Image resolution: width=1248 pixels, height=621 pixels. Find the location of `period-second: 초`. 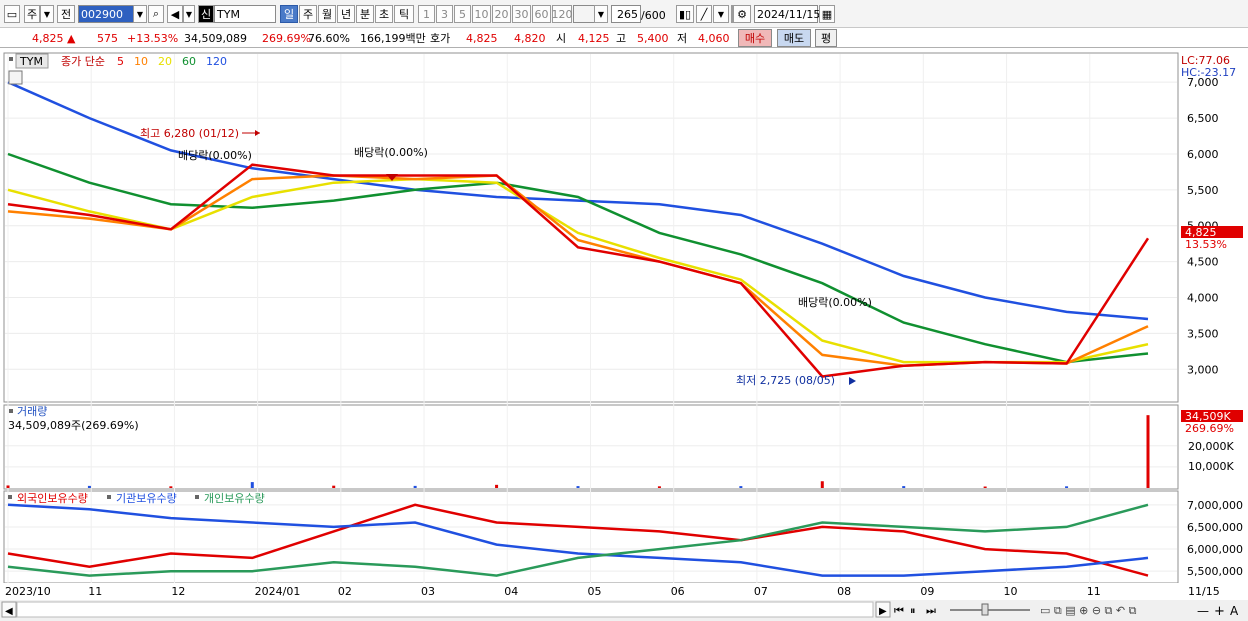

period-second: 초 is located at coordinates (384, 14).